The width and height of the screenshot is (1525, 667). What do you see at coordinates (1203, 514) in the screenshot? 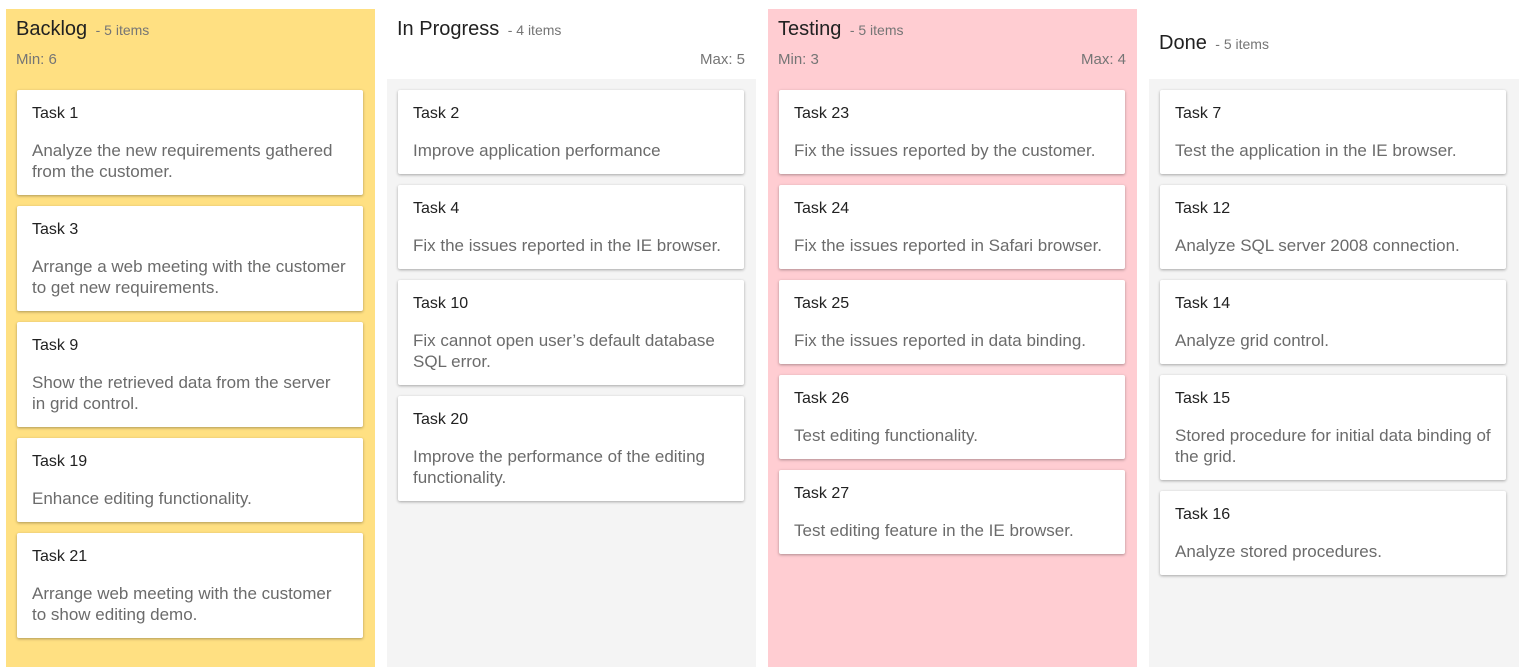
I see `card-title: Task 16` at bounding box center [1203, 514].